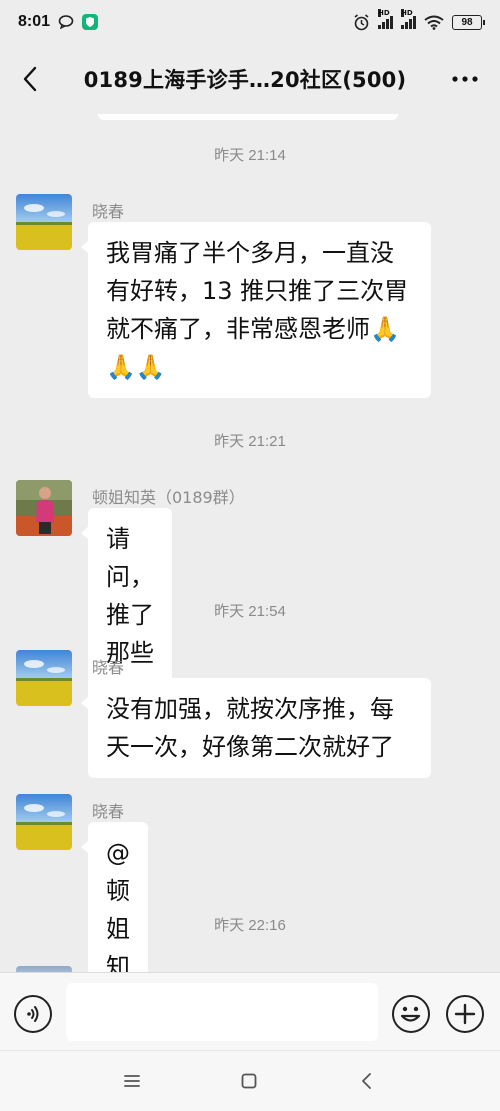 The image size is (500, 1111). I want to click on timestamp: 昨天 22:16, so click(250, 925).